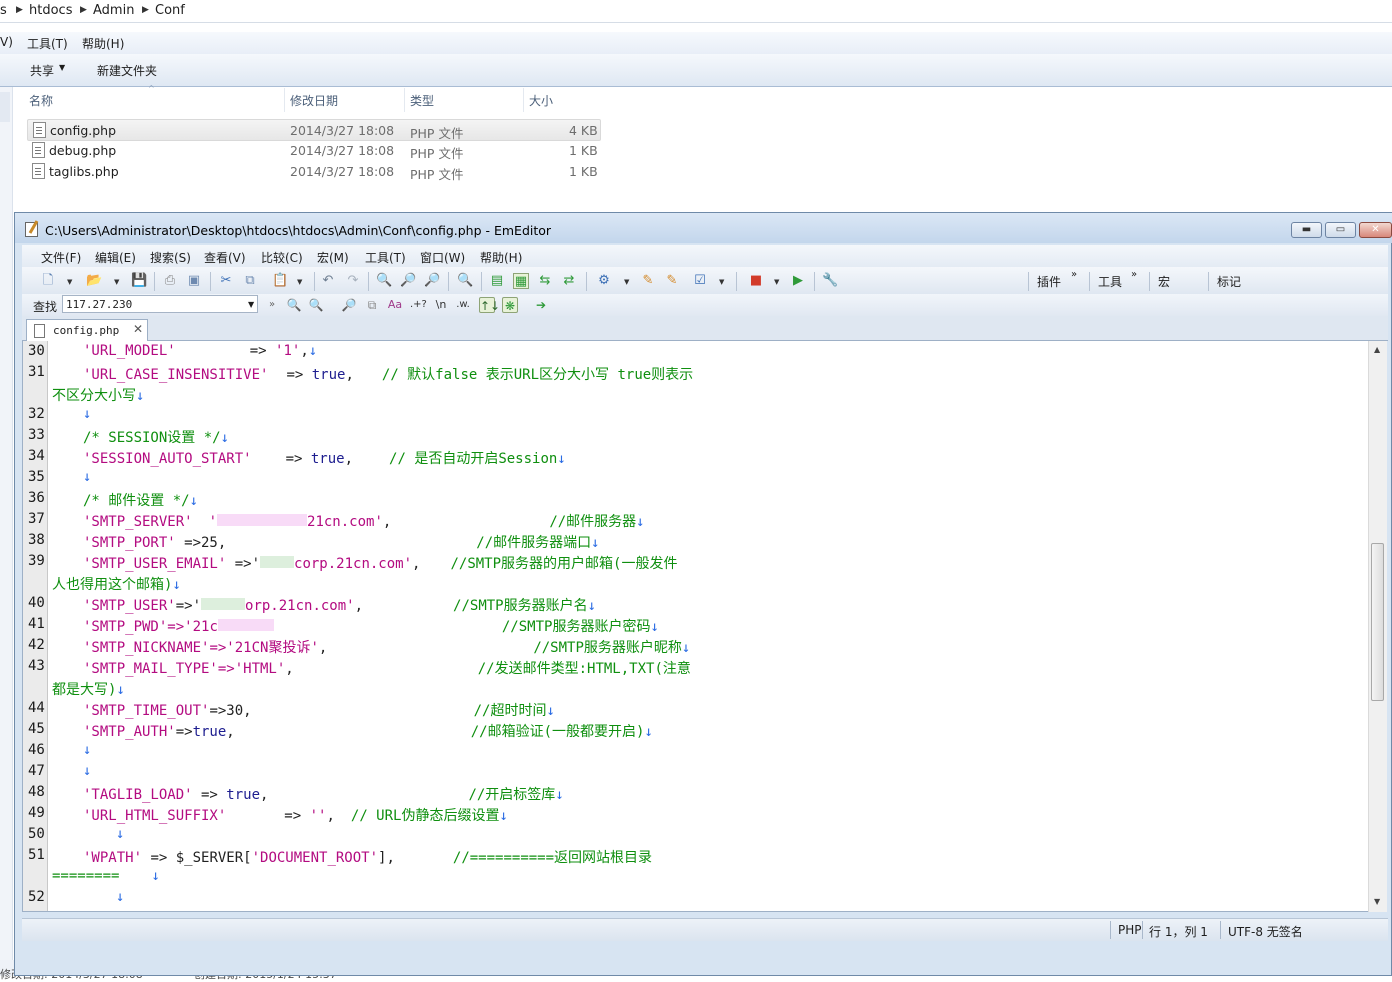 The height and width of the screenshot is (982, 1392). Describe the element at coordinates (604, 281) in the screenshot. I see `configuration-icon: ⚙` at that location.